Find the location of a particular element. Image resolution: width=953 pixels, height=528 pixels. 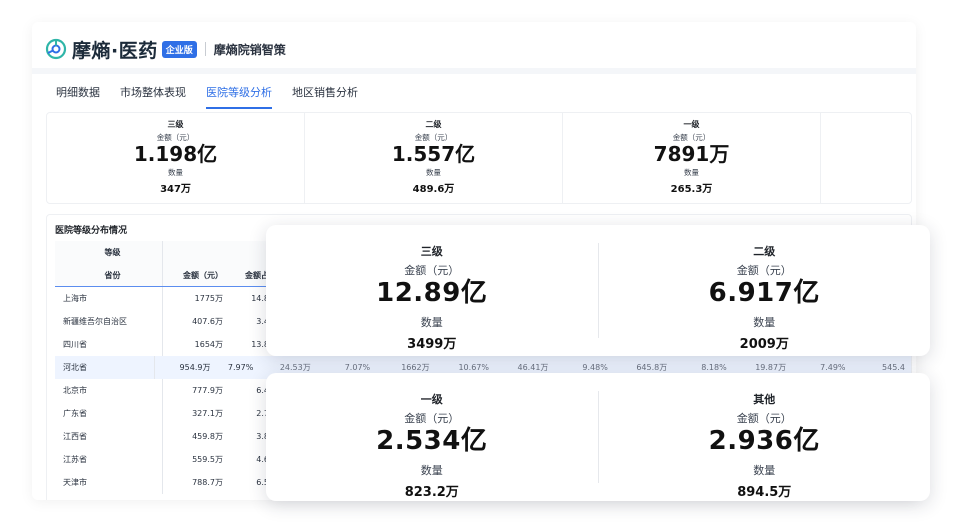

cell-province: 河北省 is located at coordinates (105, 367).